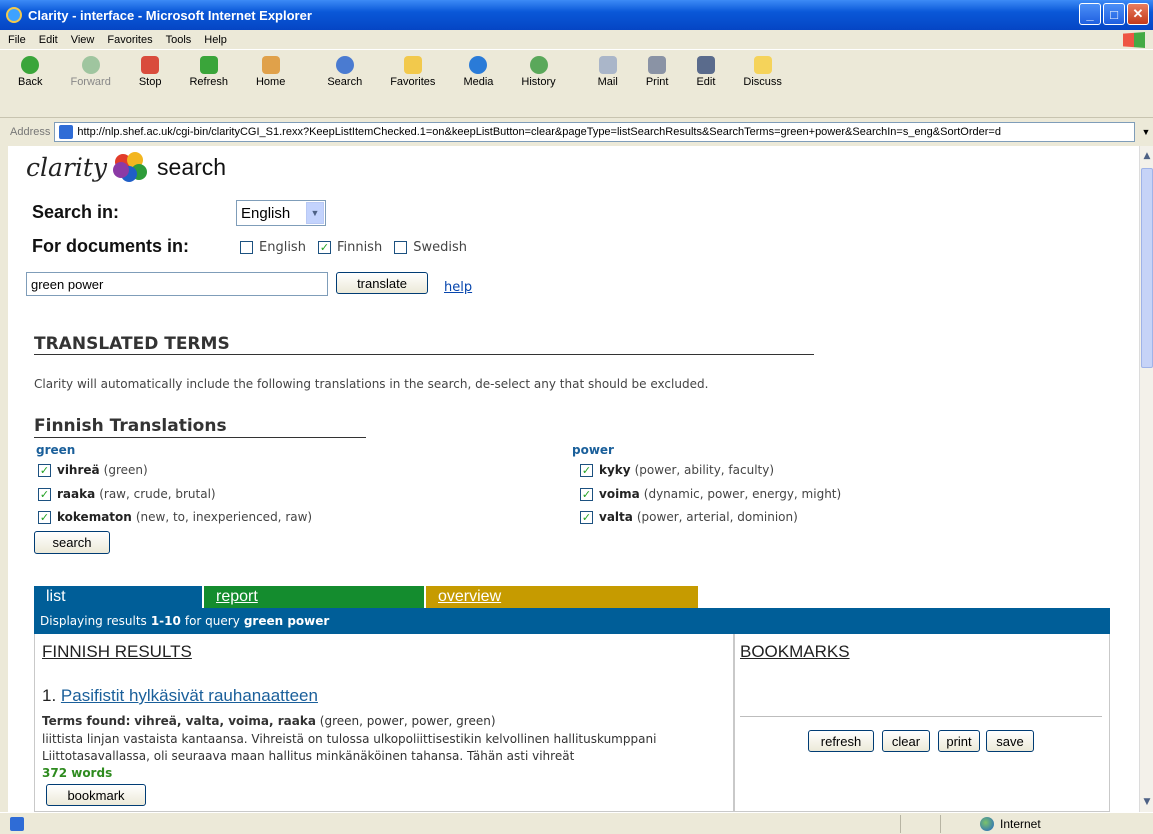 This screenshot has height=834, width=1153. I want to click on bookmarks-print-button: print, so click(959, 741).